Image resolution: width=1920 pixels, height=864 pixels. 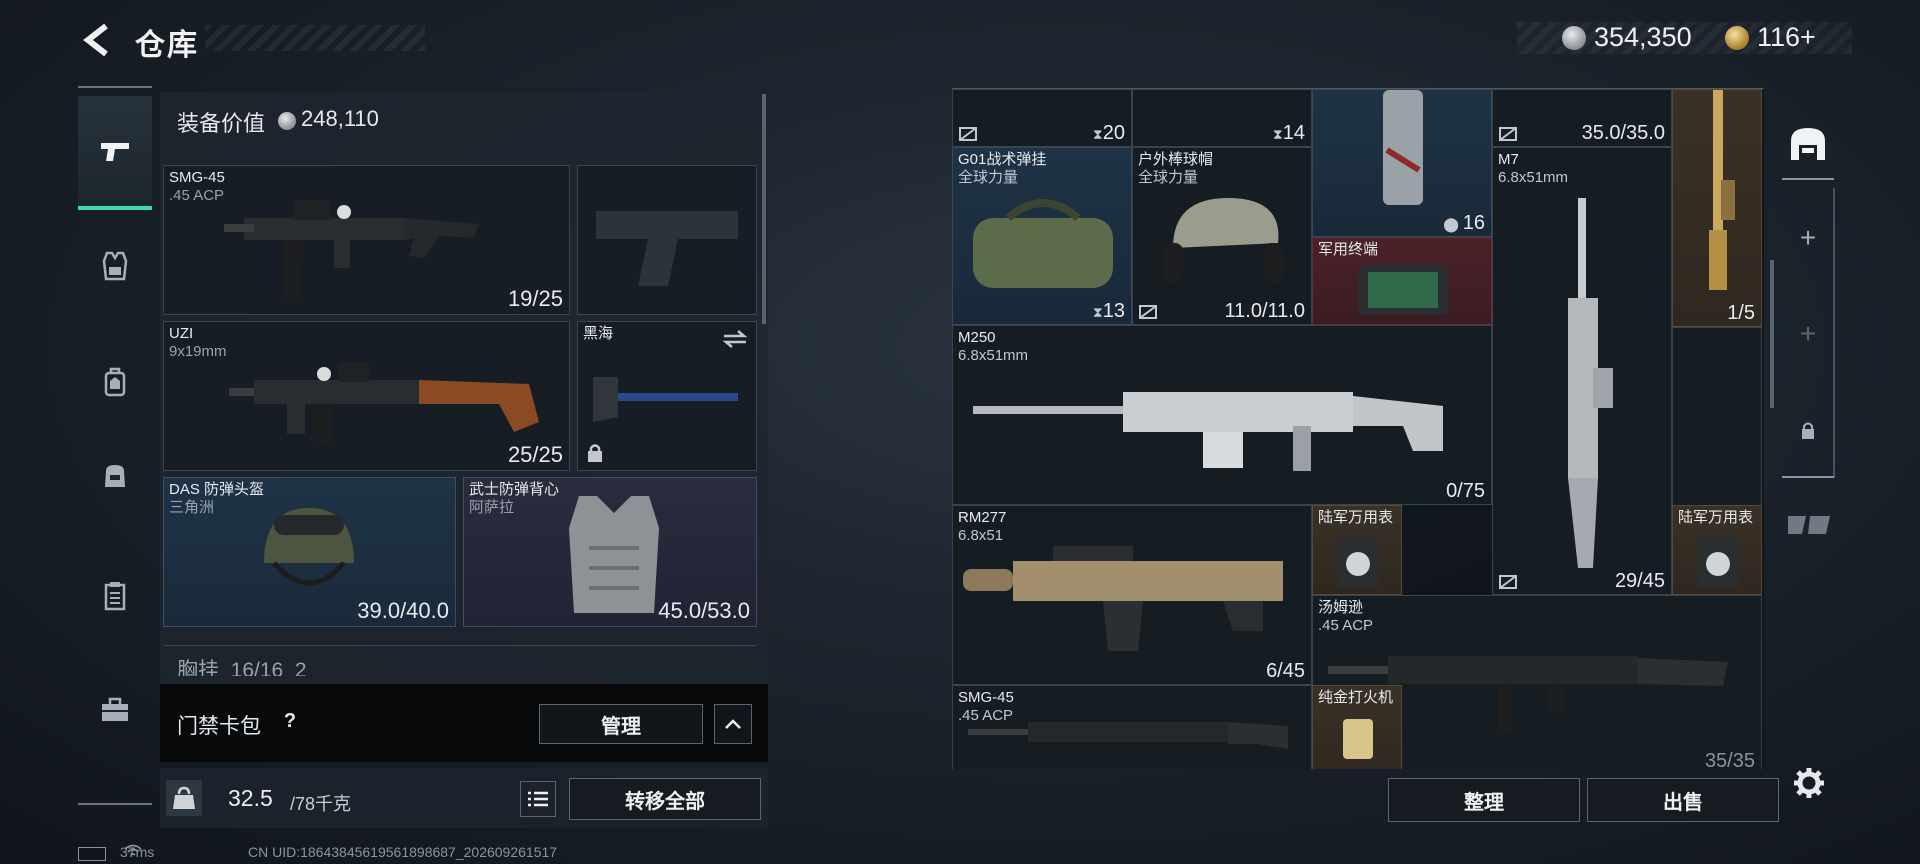 What do you see at coordinates (1808, 145) in the screenshot?
I see `storage-tab` at bounding box center [1808, 145].